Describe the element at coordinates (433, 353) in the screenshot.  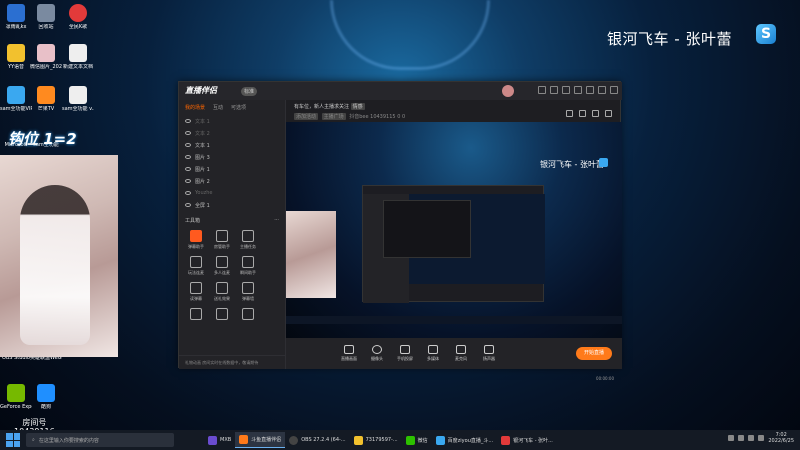
I see `media-button: 多媒体` at that location.